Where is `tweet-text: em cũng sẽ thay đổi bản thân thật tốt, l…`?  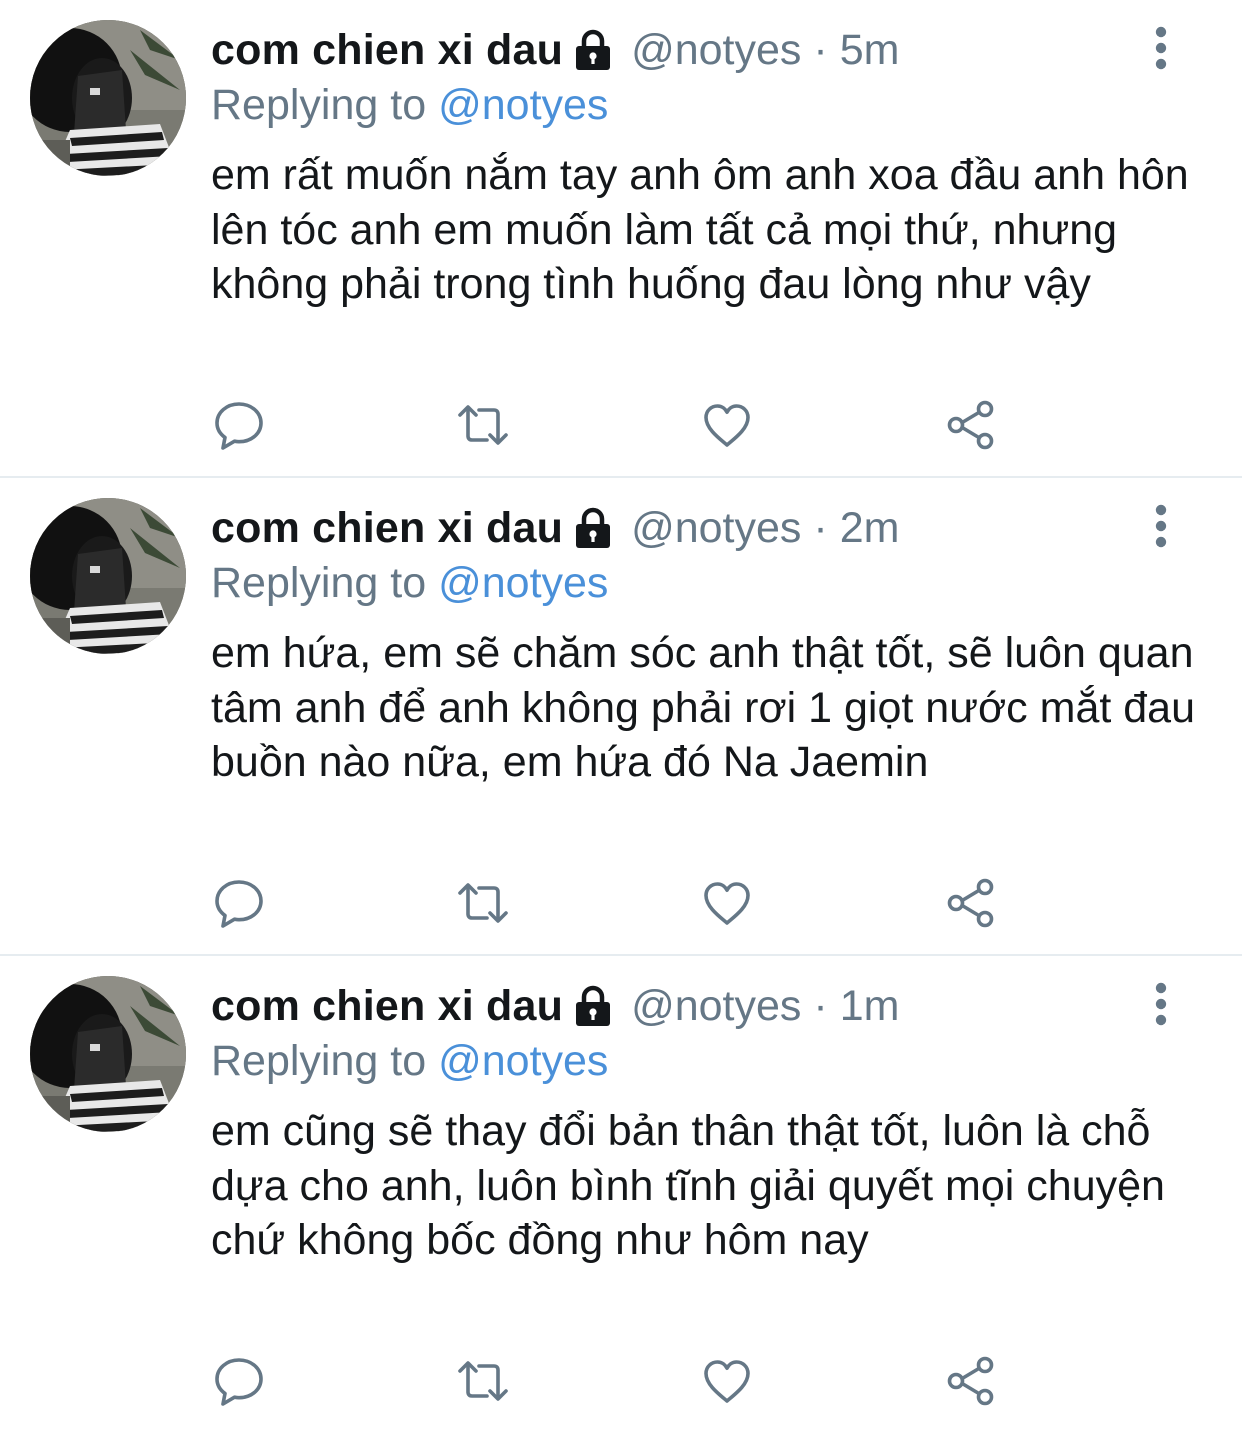
tweet-text: em cũng sẽ thay đổi bản thân thật tốt, l… is located at coordinates (688, 1185).